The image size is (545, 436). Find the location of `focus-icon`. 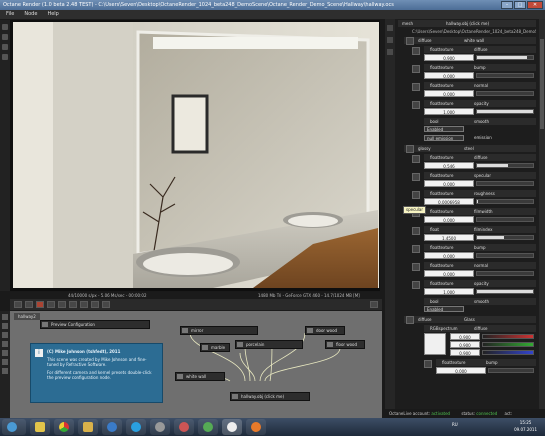

focus-icon is located at coordinates (73, 304).